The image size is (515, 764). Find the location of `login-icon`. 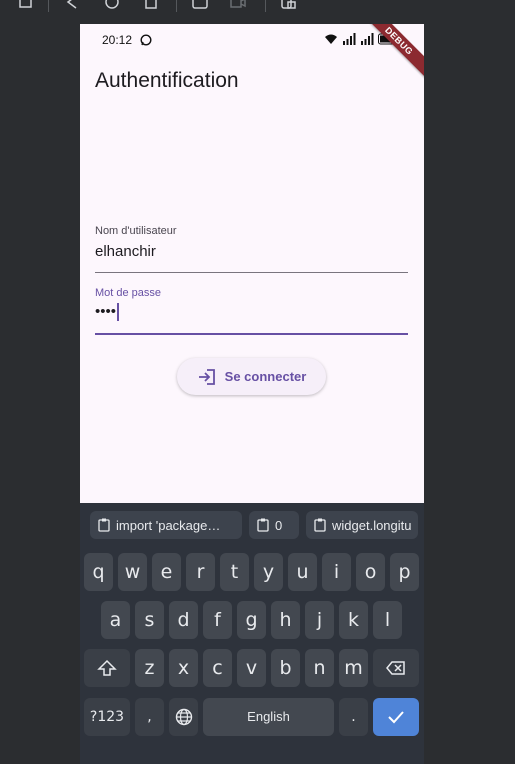

login-icon is located at coordinates (206, 376).